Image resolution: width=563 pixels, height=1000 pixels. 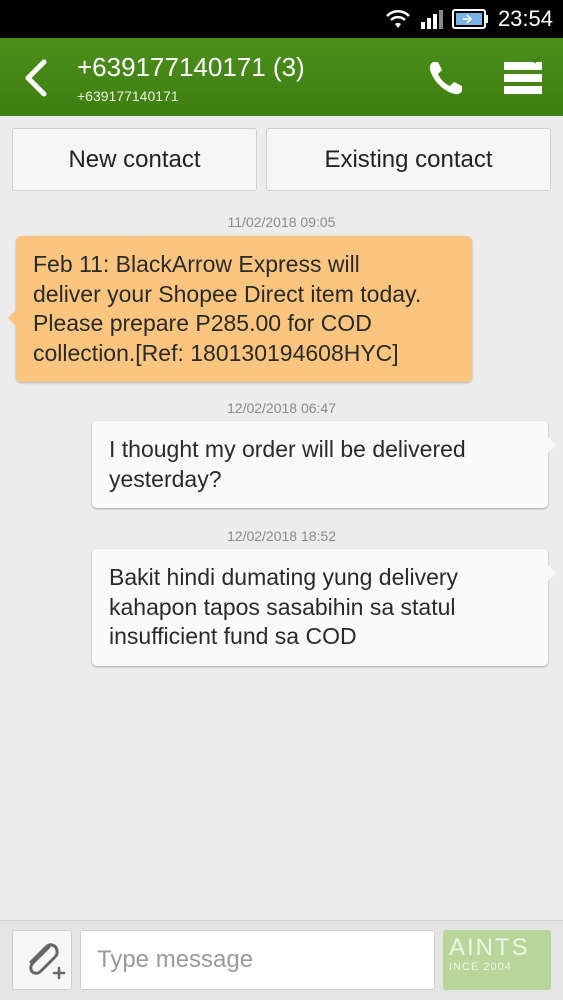 I want to click on paperclip-icon, so click(x=47, y=961).